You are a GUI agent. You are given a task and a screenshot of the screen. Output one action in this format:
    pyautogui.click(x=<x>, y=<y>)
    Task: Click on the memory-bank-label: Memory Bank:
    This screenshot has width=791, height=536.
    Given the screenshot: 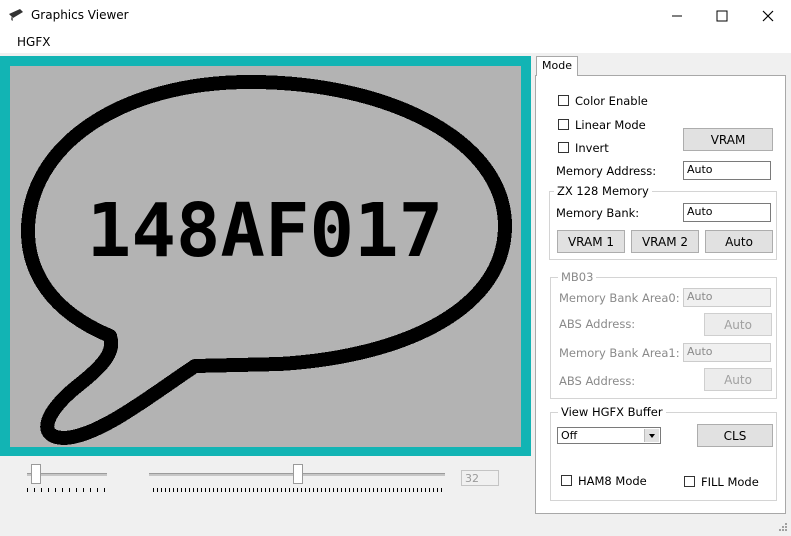 What is the action you would take?
    pyautogui.click(x=598, y=213)
    